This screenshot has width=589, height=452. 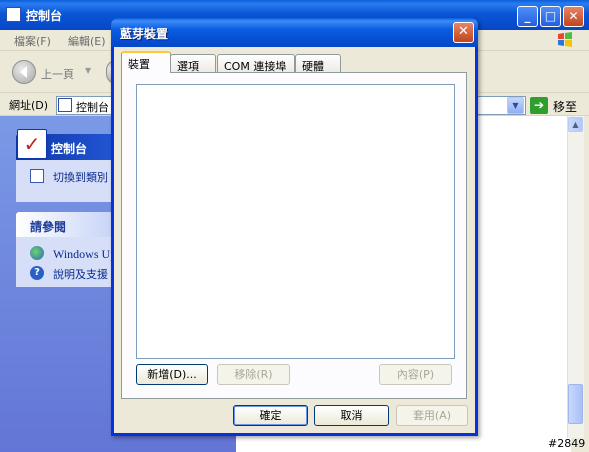 What do you see at coordinates (88, 70) in the screenshot?
I see `back-dropdown-icon: ▼` at bounding box center [88, 70].